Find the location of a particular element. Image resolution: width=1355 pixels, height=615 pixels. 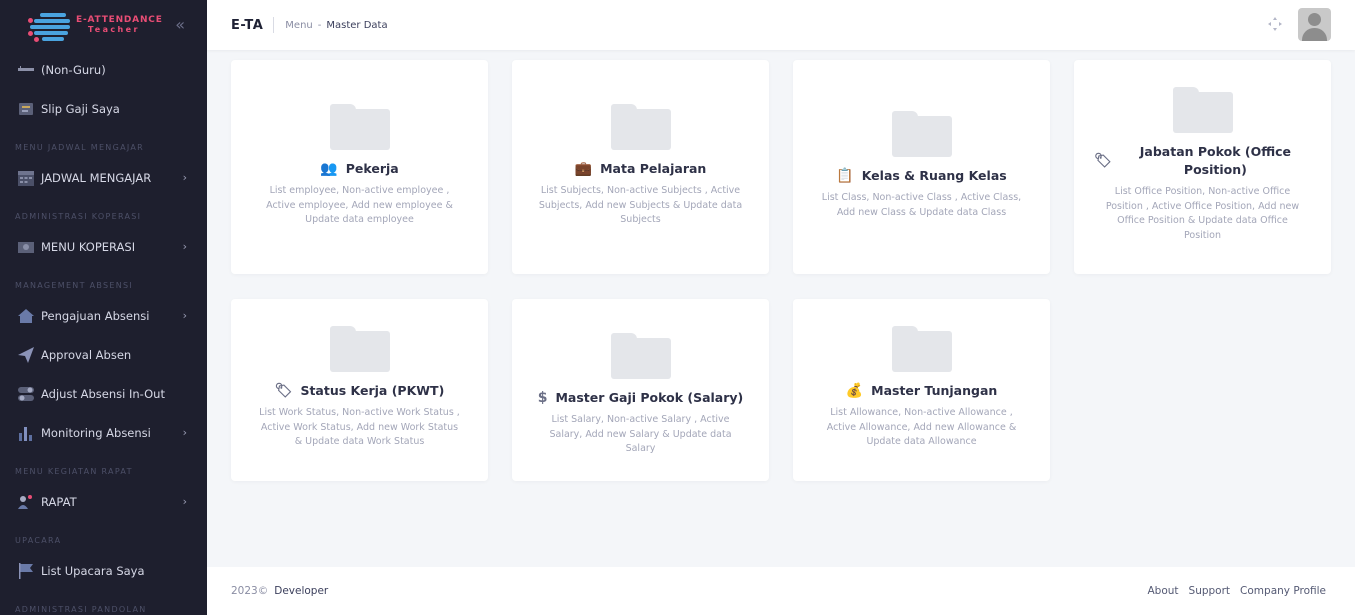

payslip-icon is located at coordinates (26, 109).